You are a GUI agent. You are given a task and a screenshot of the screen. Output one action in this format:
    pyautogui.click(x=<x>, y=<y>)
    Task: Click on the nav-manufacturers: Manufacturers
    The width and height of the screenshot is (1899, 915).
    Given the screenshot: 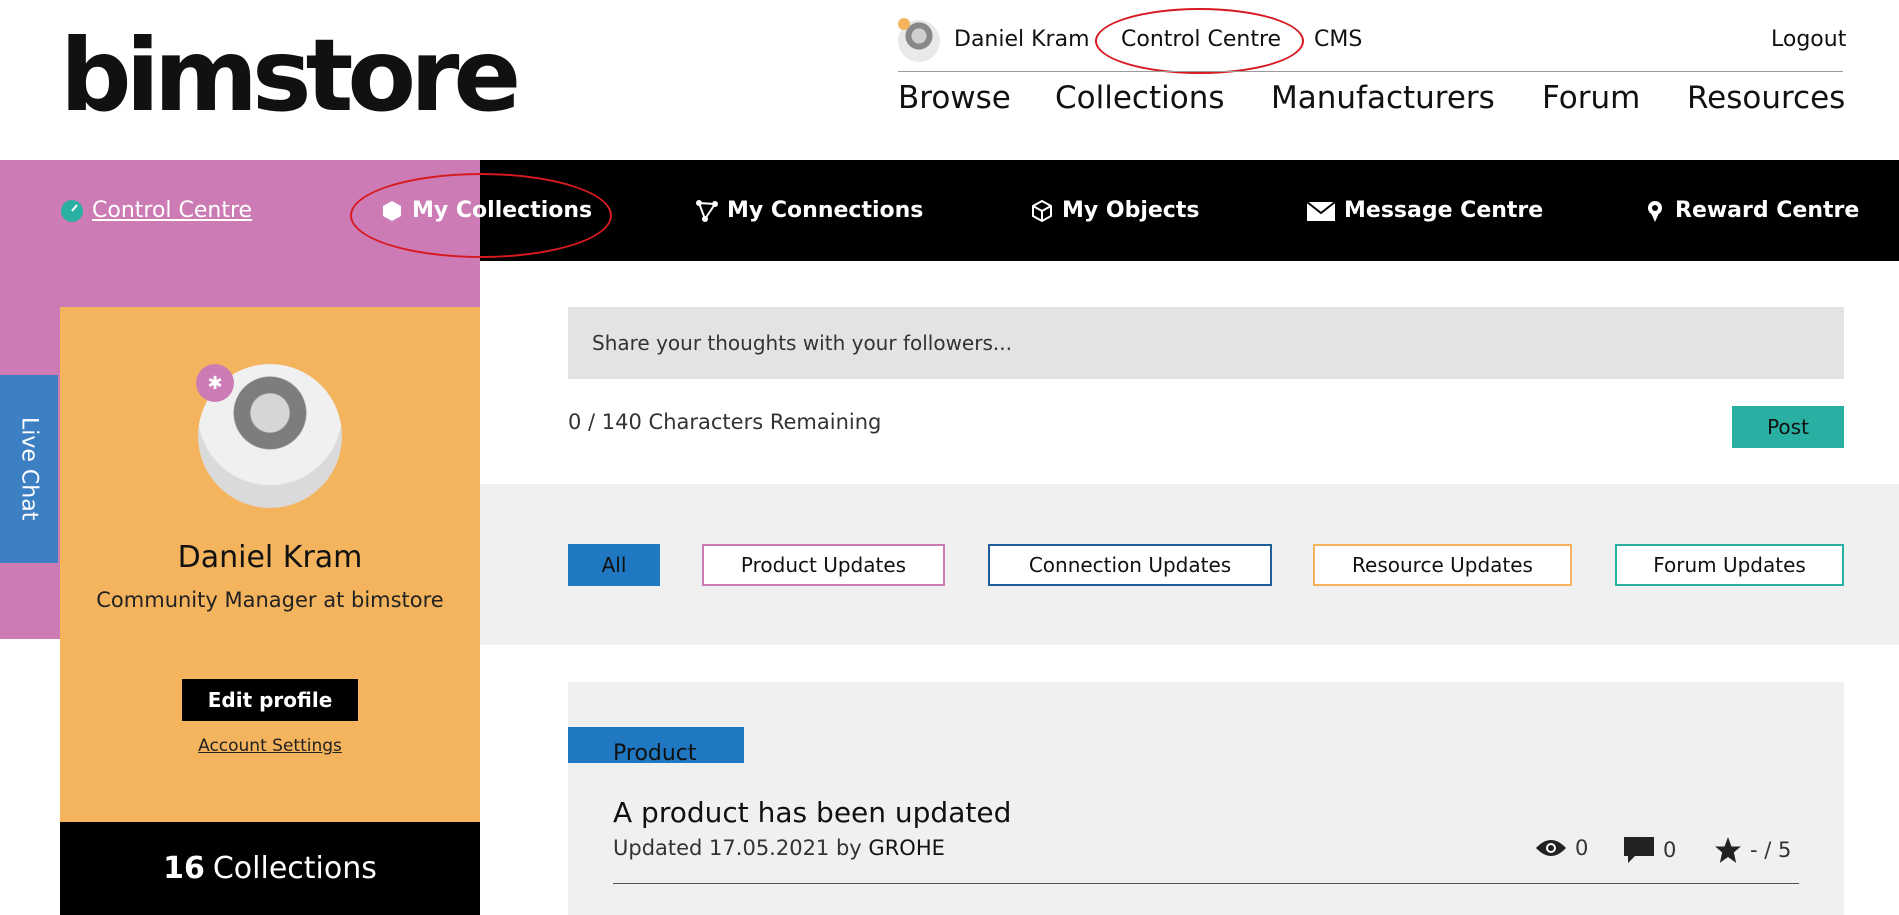 What is the action you would take?
    pyautogui.click(x=1383, y=98)
    